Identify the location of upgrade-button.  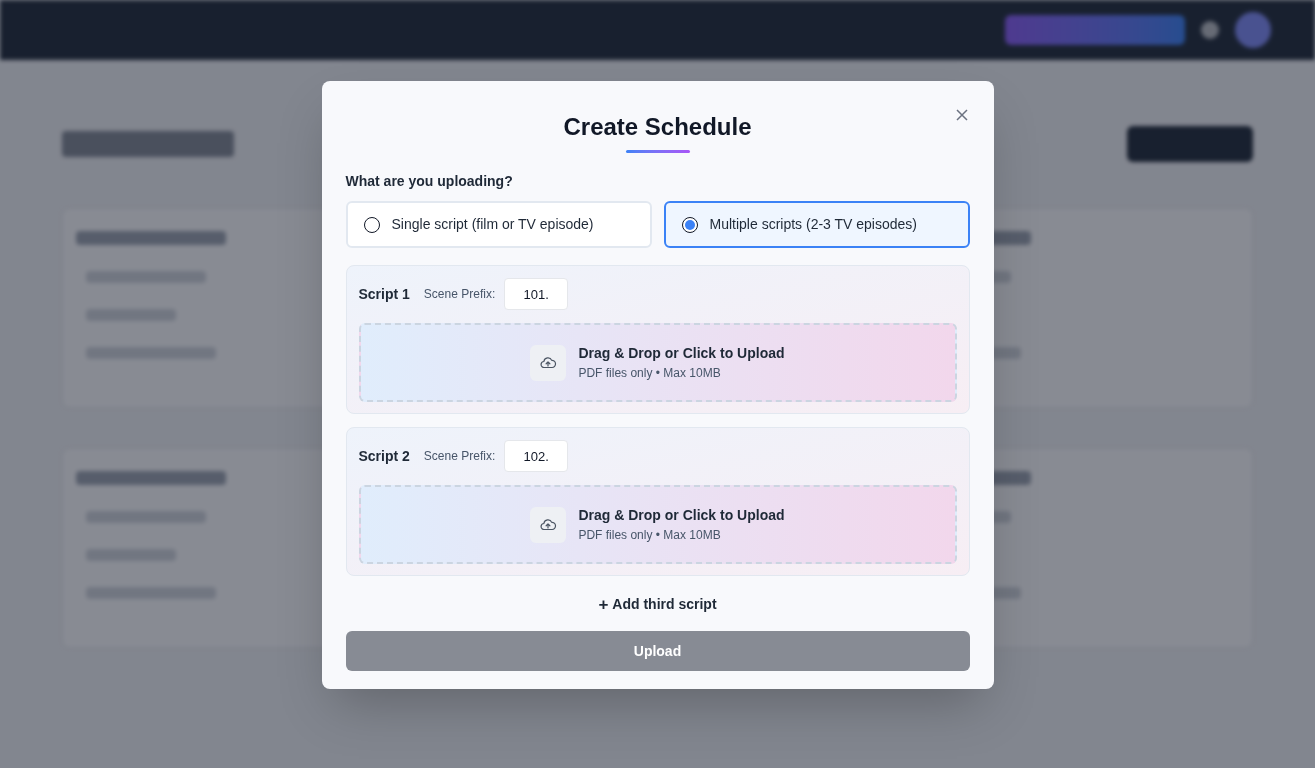
(1095, 30).